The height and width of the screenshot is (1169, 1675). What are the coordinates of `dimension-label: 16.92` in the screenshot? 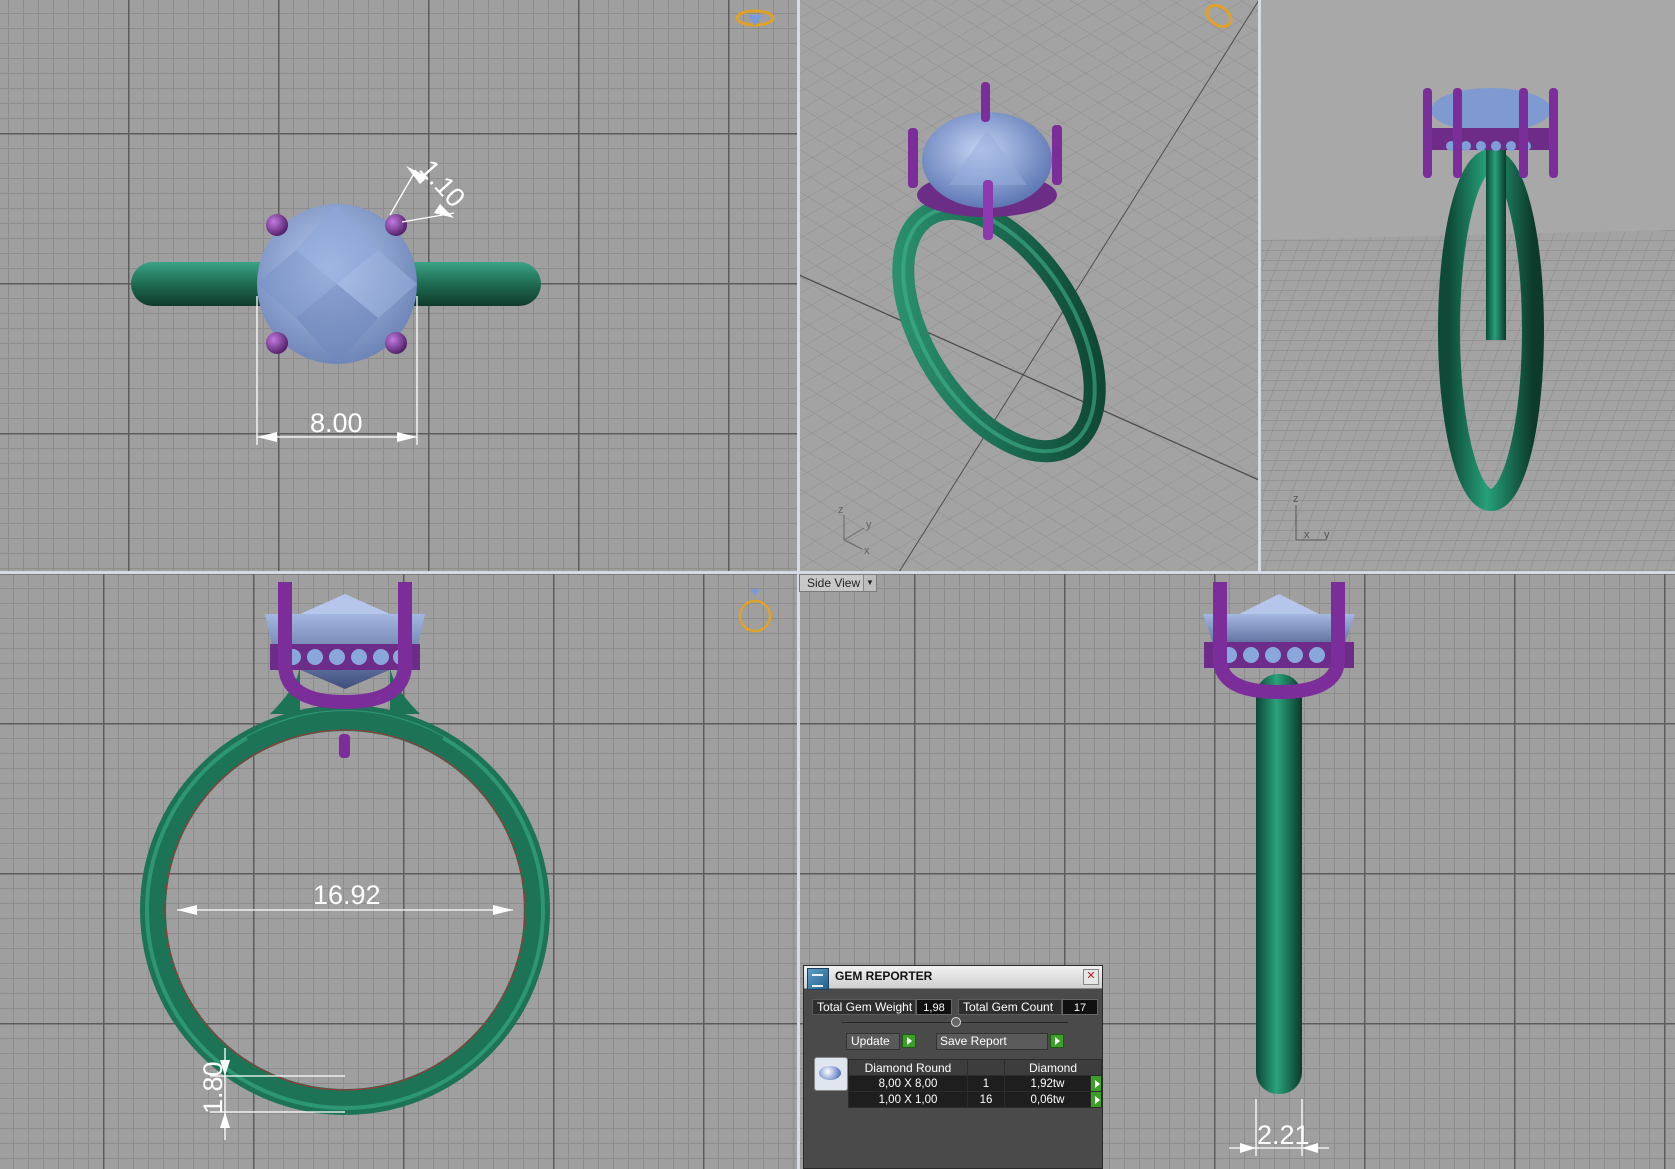 It's located at (347, 895).